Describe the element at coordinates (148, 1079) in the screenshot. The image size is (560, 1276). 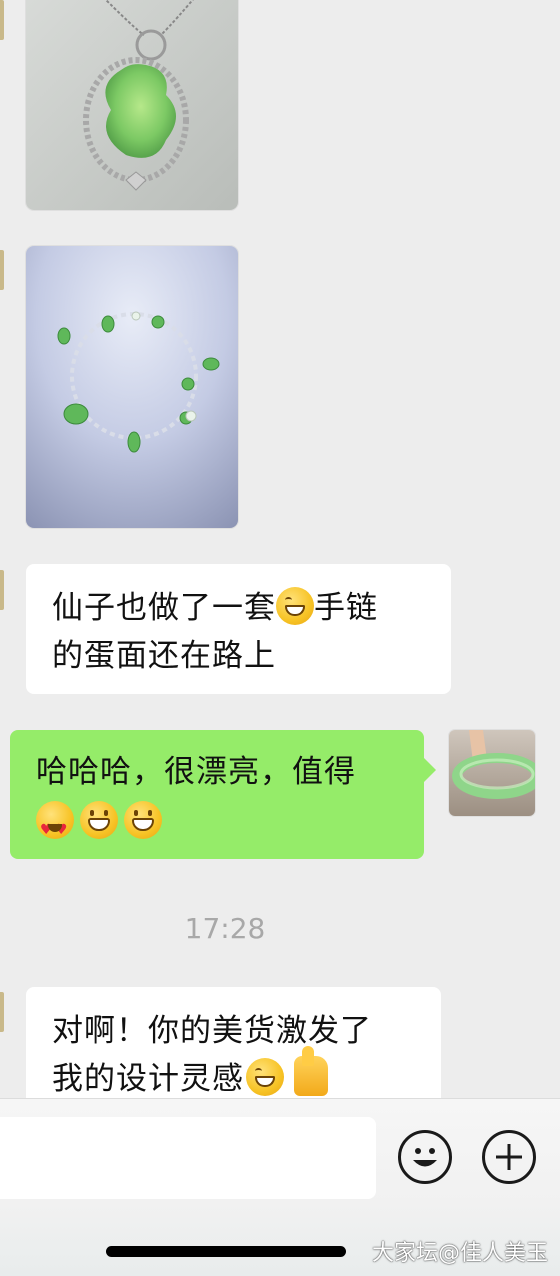
I see `message-text: 我的设计灵感` at that location.